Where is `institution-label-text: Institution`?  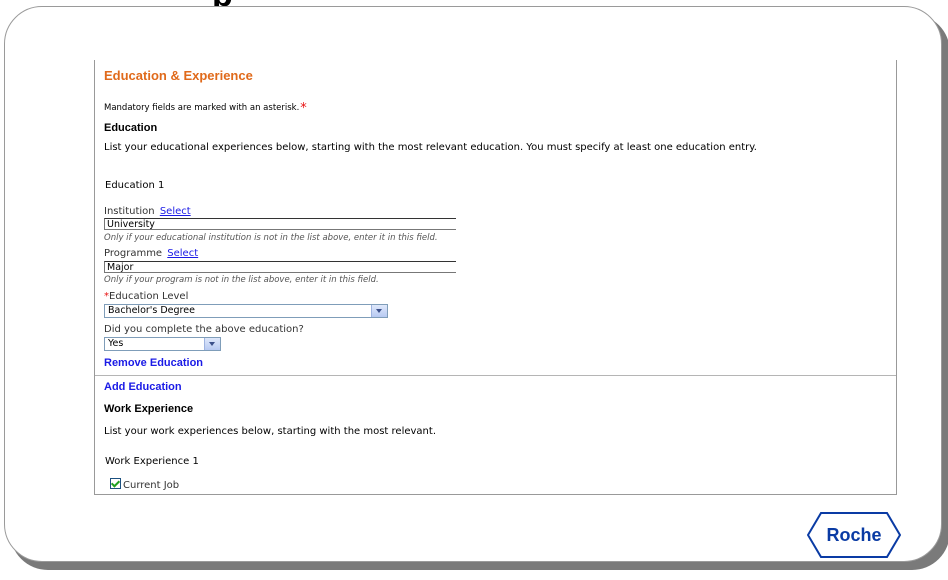 institution-label-text: Institution is located at coordinates (129, 211).